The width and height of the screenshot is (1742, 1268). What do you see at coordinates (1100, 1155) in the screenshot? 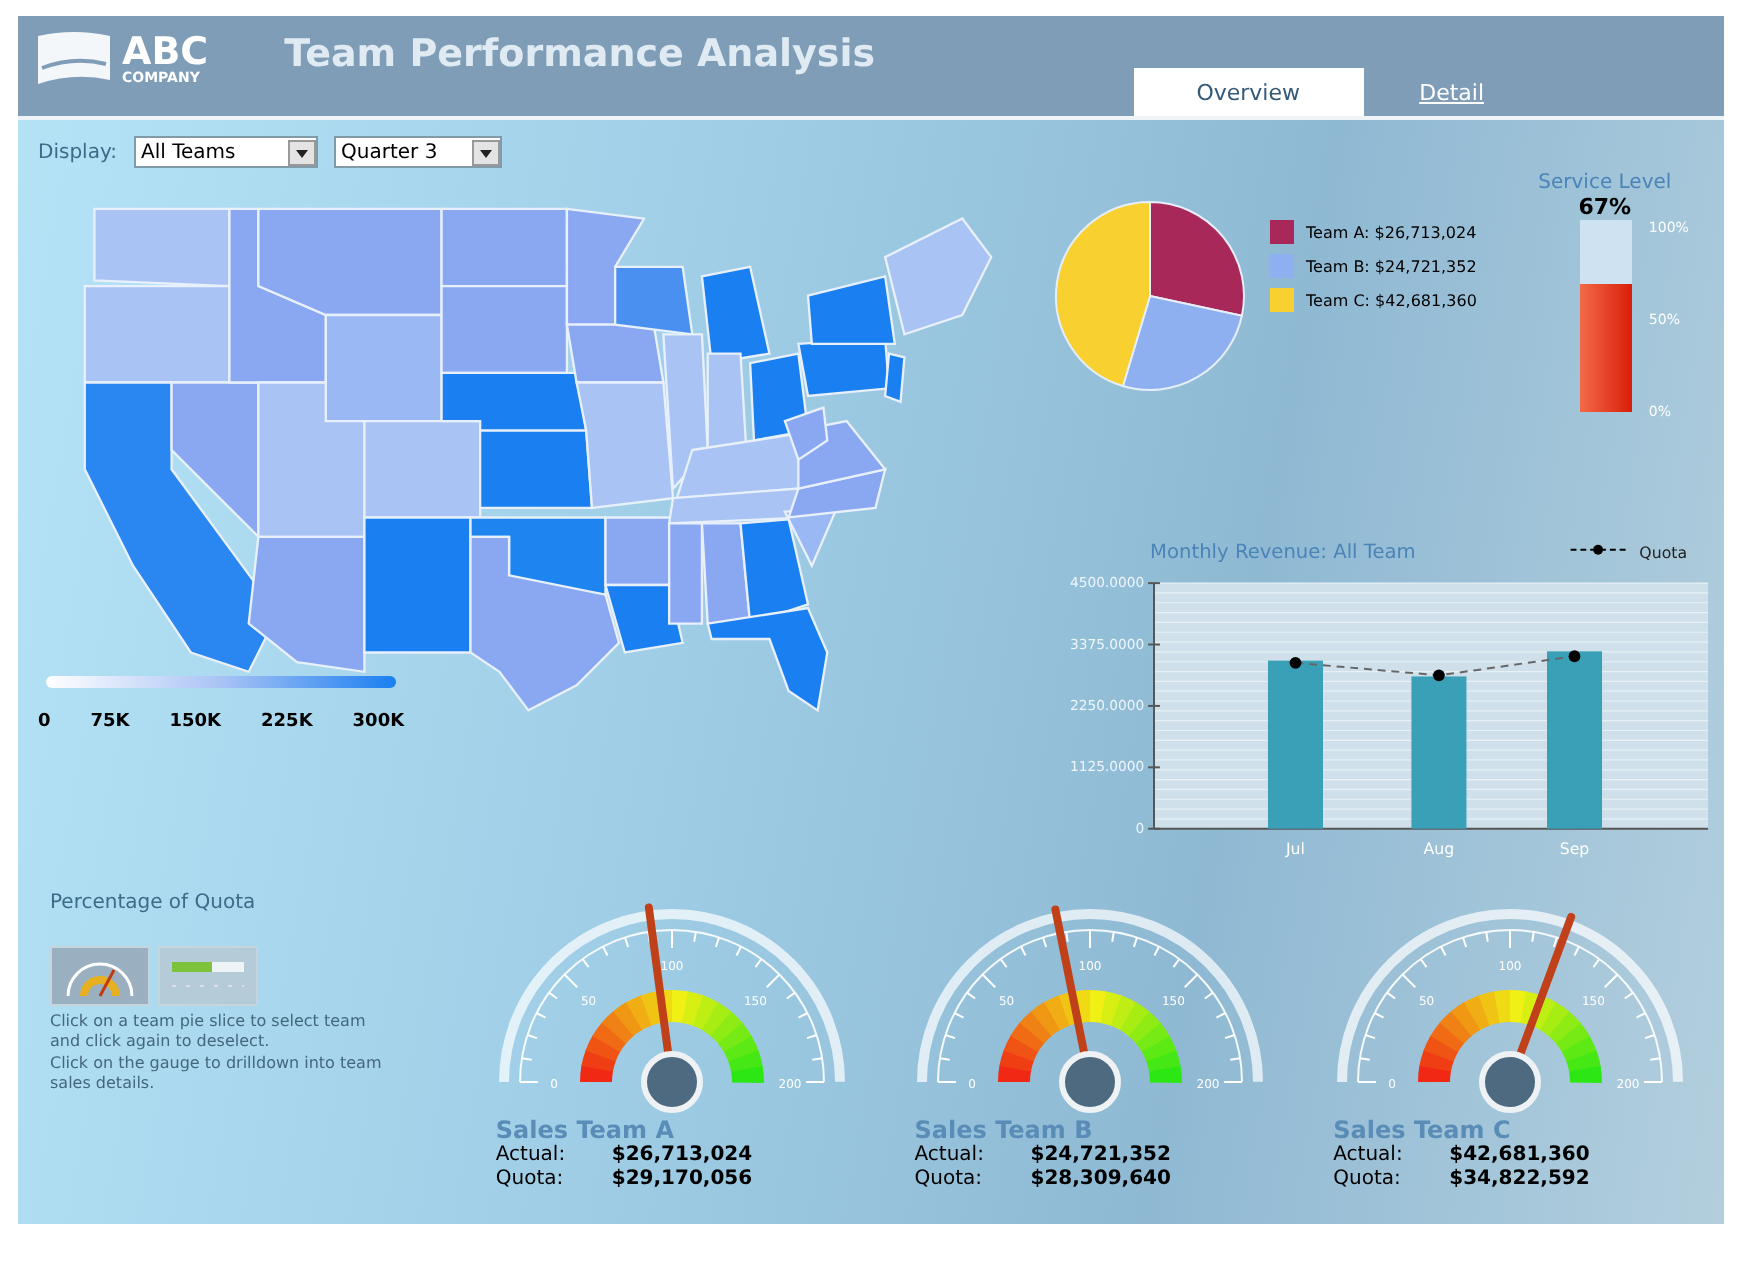
I see `actual-value: $24,721,352` at bounding box center [1100, 1155].